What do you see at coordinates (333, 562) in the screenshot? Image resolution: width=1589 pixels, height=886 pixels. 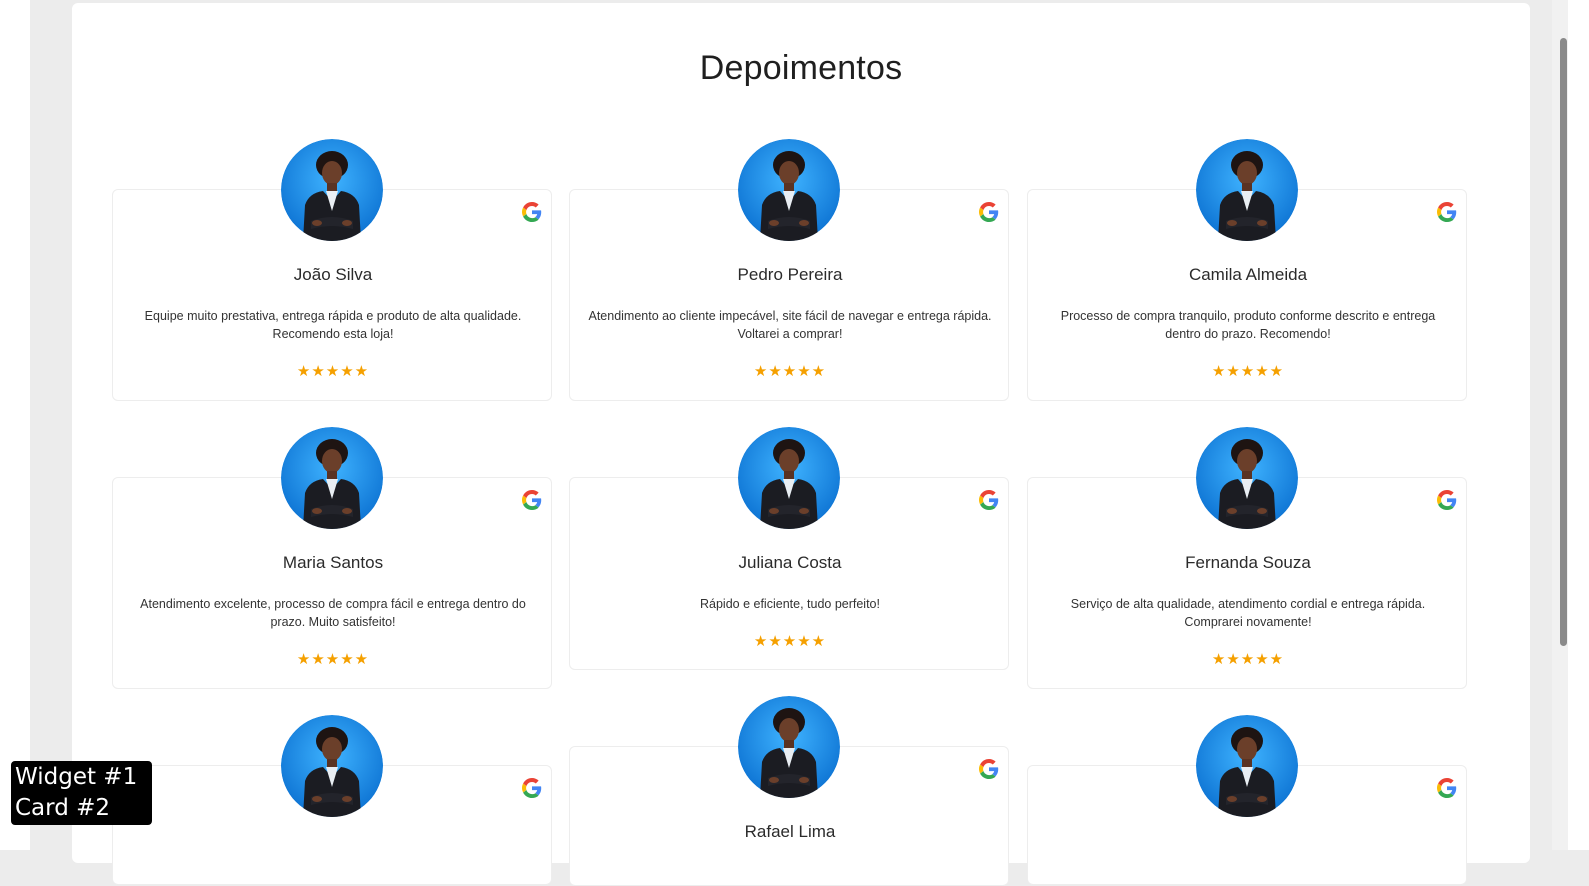 I see `reviewer-name: Maria Santos` at bounding box center [333, 562].